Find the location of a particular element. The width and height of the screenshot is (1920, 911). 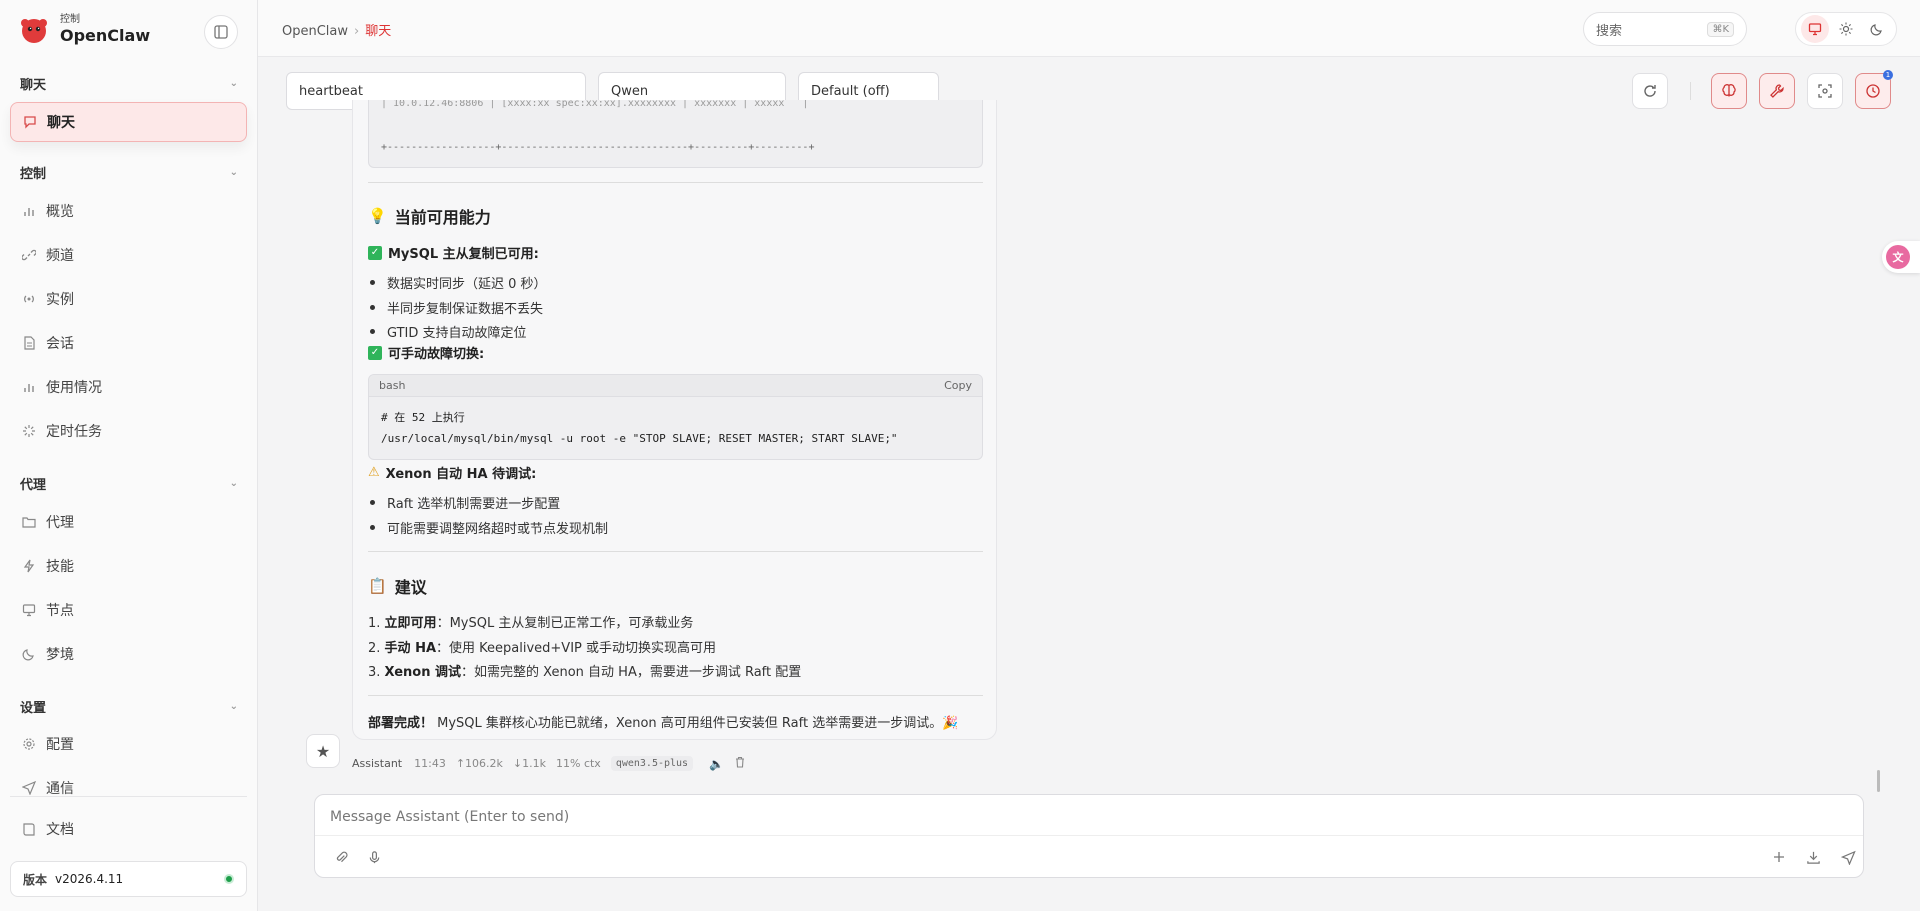

sidebar-item-instances: 实例 is located at coordinates (128, 299).